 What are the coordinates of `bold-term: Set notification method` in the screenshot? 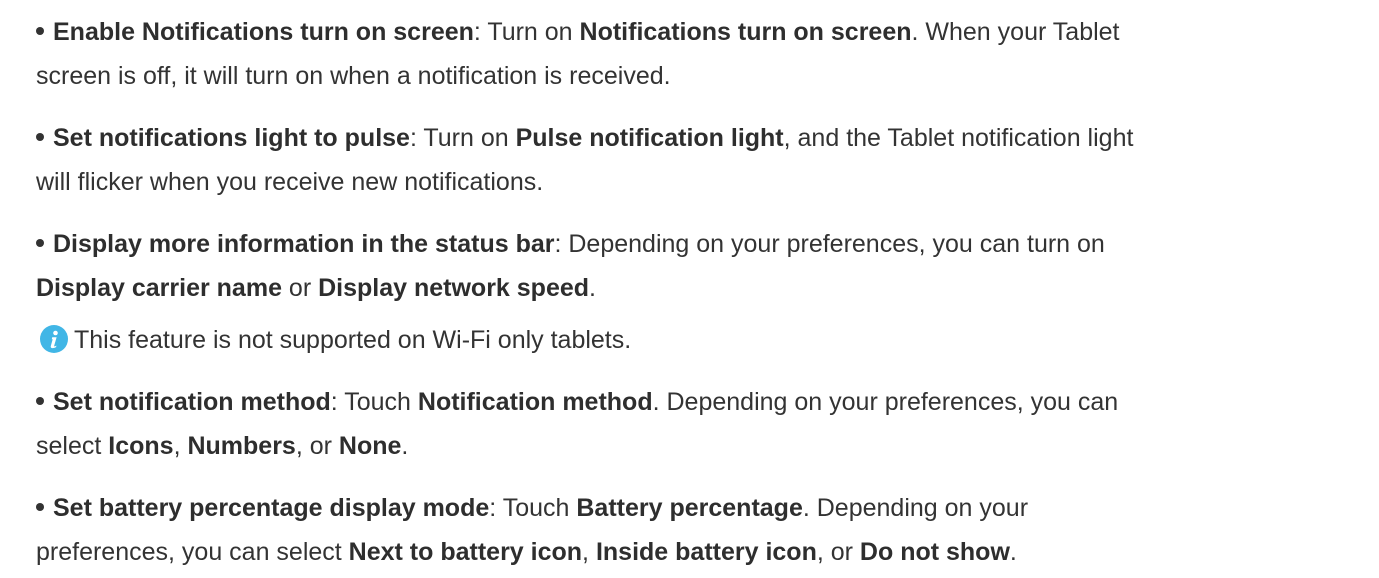 It's located at (192, 402).